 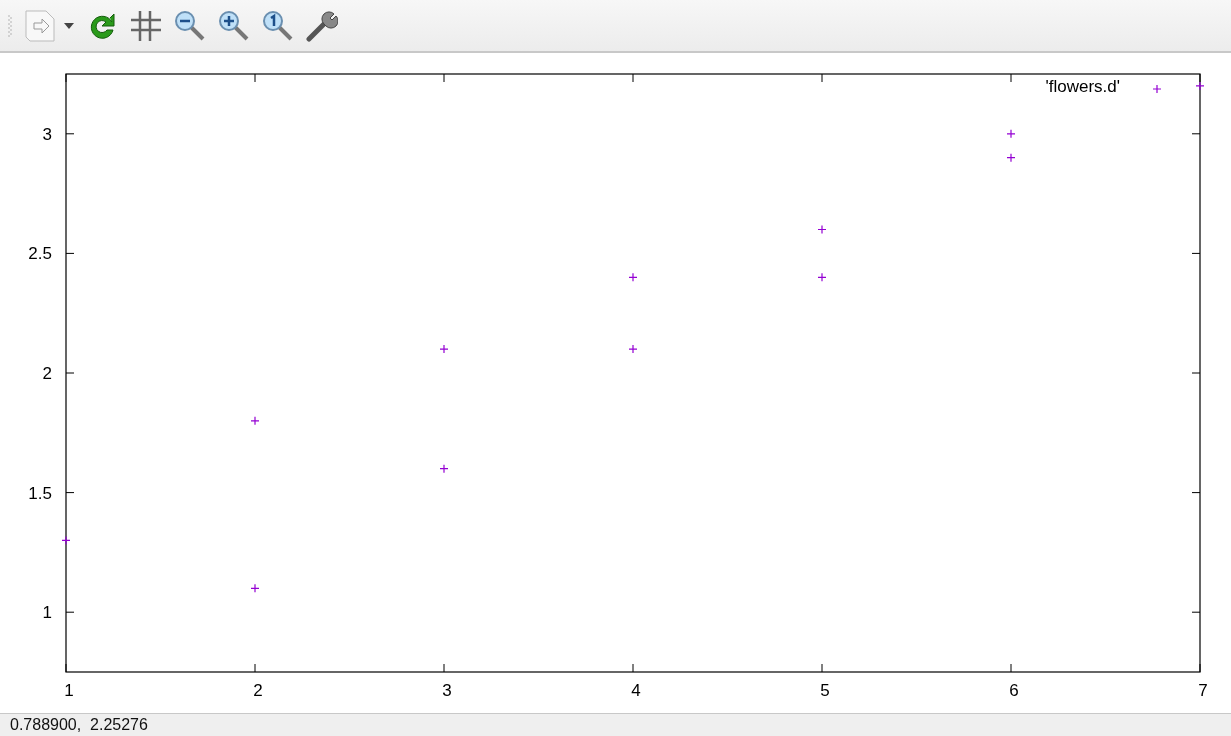 What do you see at coordinates (40, 493) in the screenshot?
I see `y-tick-label: 1.5` at bounding box center [40, 493].